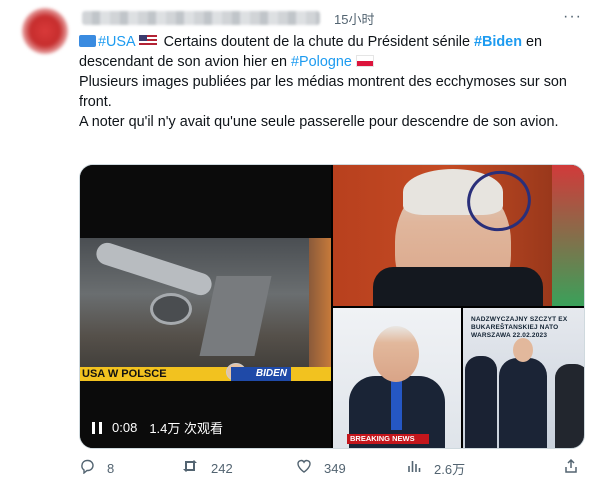 The image size is (600, 487). What do you see at coordinates (332, 18) in the screenshot?
I see `tweet-header: 15小时 ···` at bounding box center [332, 18].